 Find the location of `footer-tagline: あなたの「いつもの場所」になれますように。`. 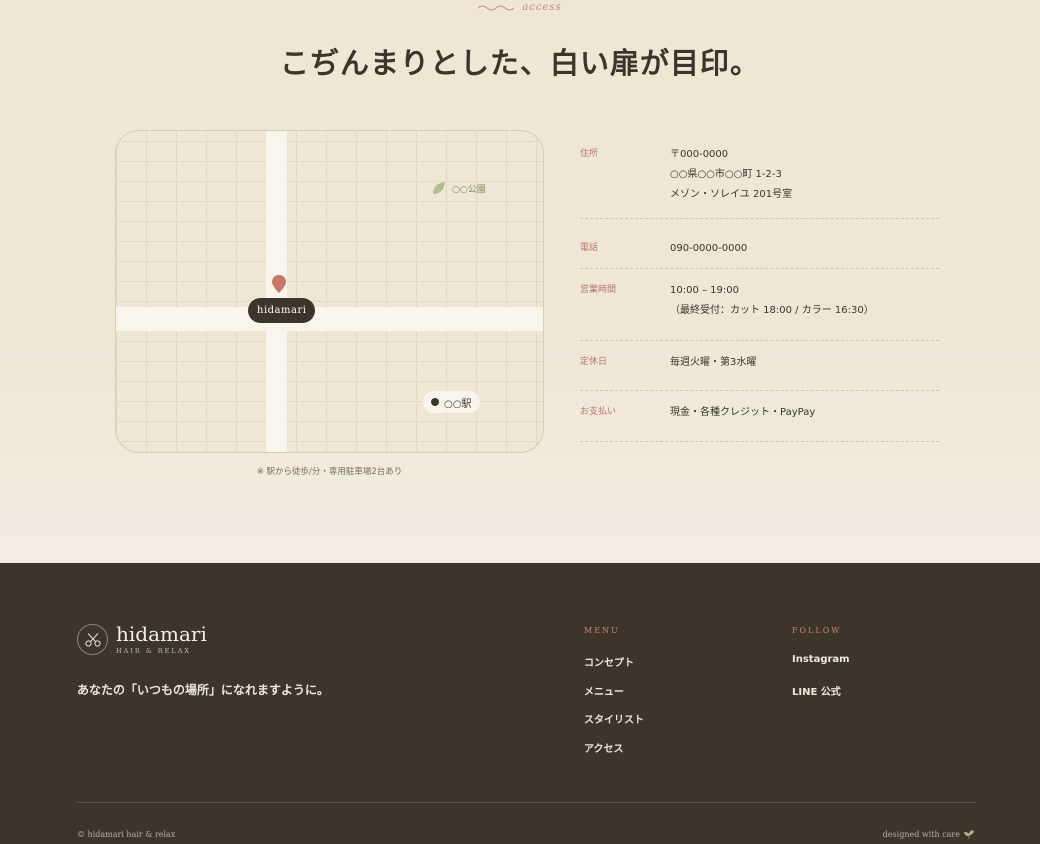

footer-tagline: あなたの「いつもの場所」になれますように。 is located at coordinates (203, 690).